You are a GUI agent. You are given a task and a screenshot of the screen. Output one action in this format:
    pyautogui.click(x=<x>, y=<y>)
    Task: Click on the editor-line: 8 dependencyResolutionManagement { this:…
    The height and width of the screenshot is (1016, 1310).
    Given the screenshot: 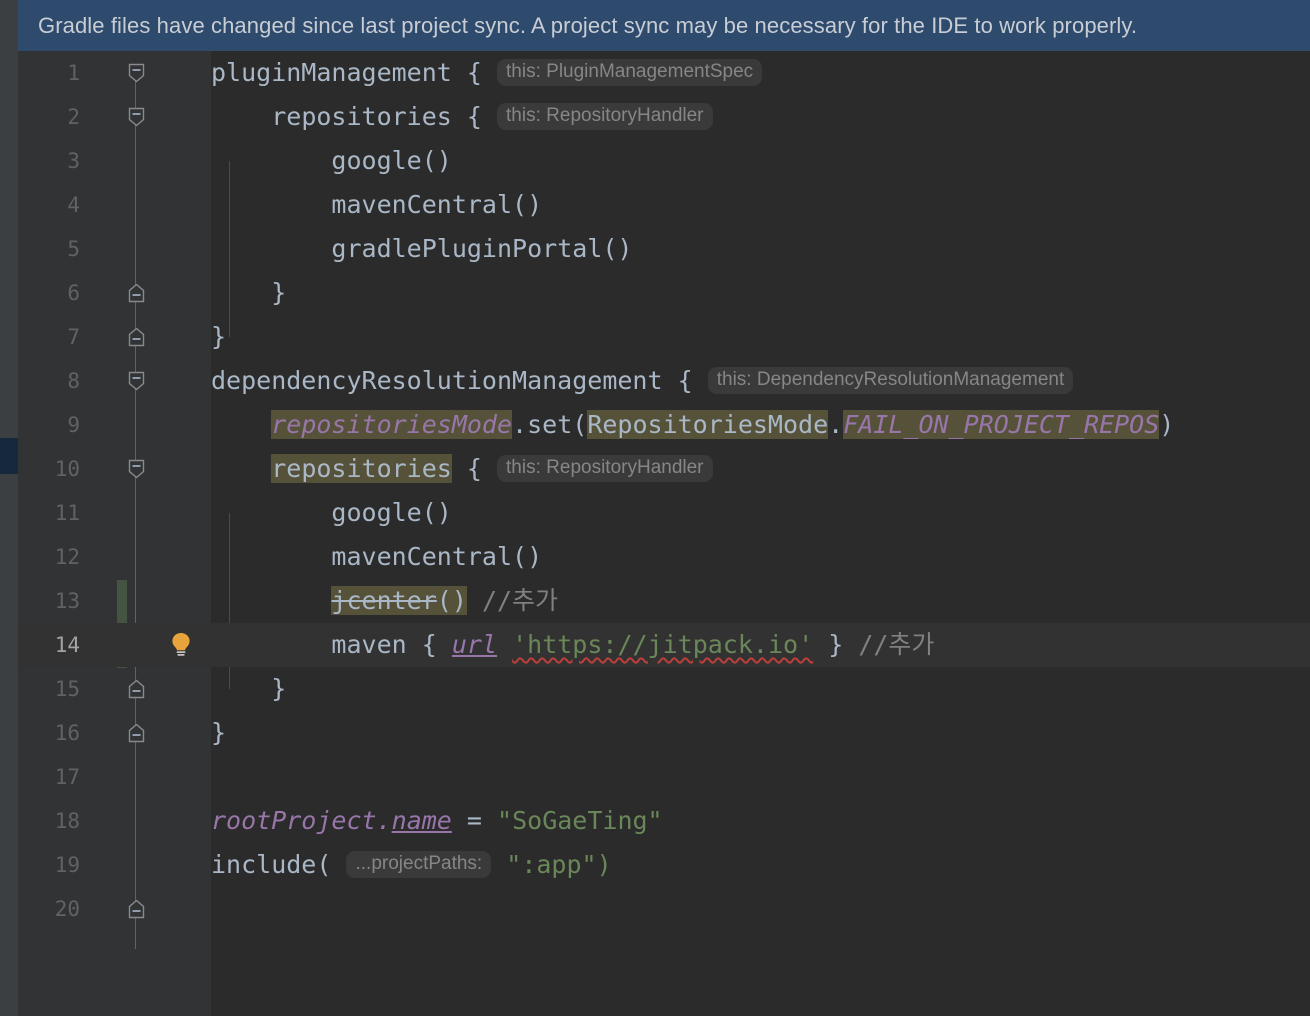 What is the action you would take?
    pyautogui.click(x=664, y=381)
    